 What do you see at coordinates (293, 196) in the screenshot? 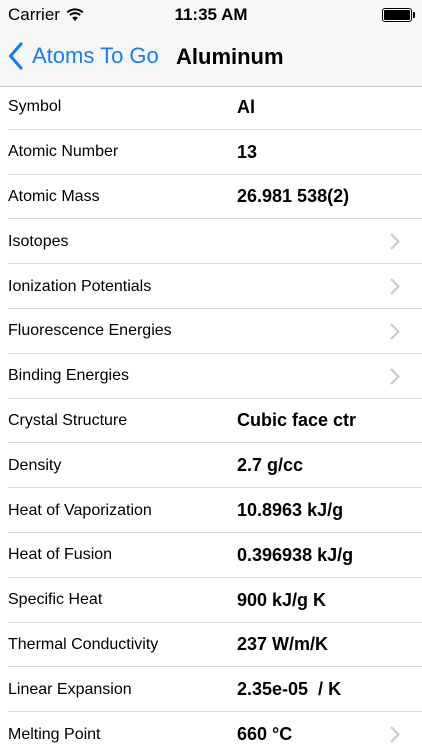
I see `row-value: 26.981 538(2)` at bounding box center [293, 196].